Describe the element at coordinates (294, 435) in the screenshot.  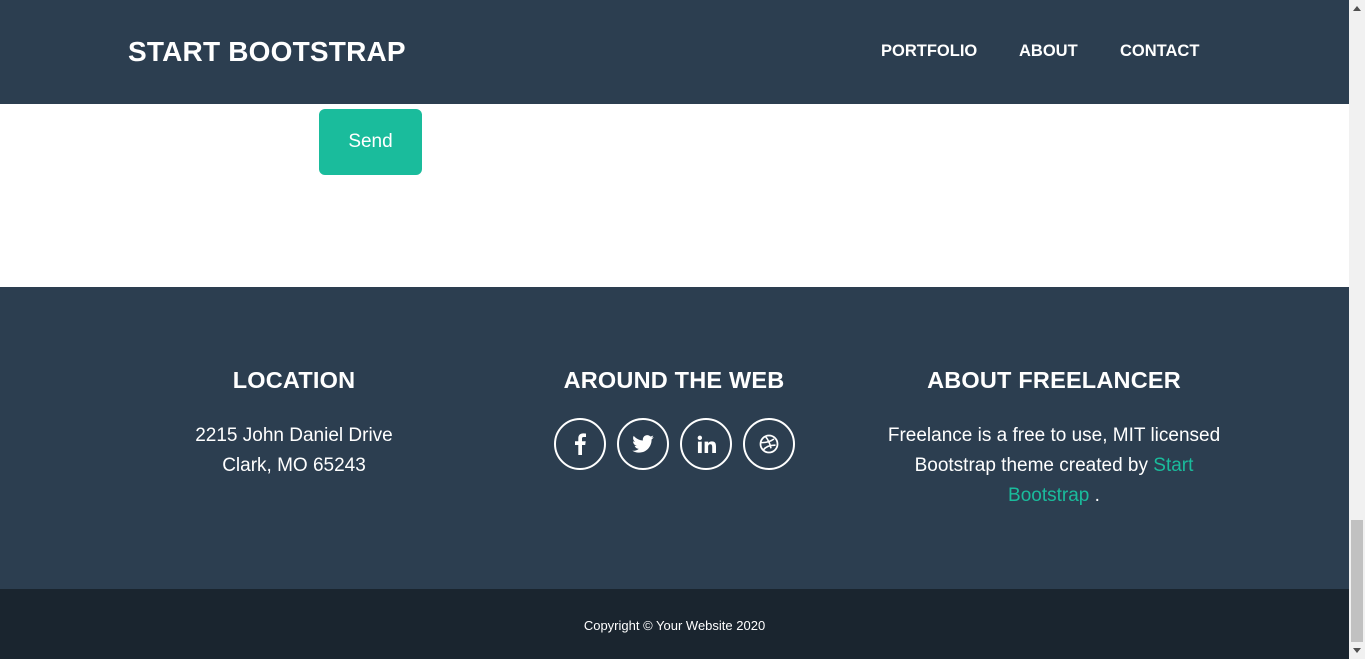
I see `address-line-1: 2215 John Daniel Drive` at that location.